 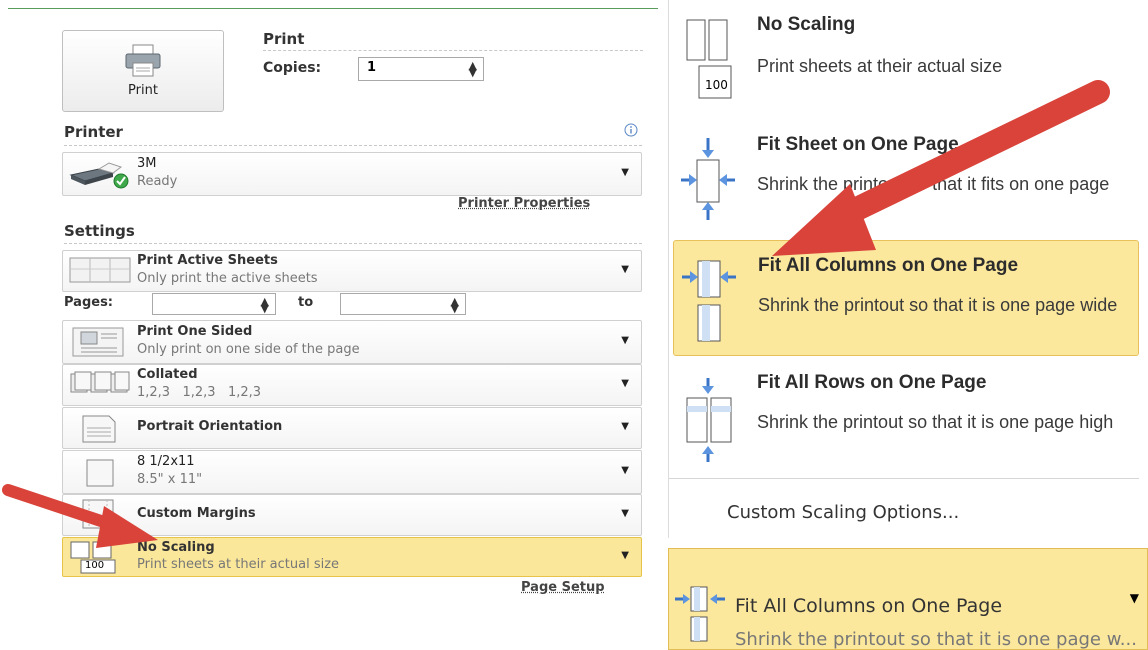 I want to click on fit-rows-icon, so click(x=709, y=421).